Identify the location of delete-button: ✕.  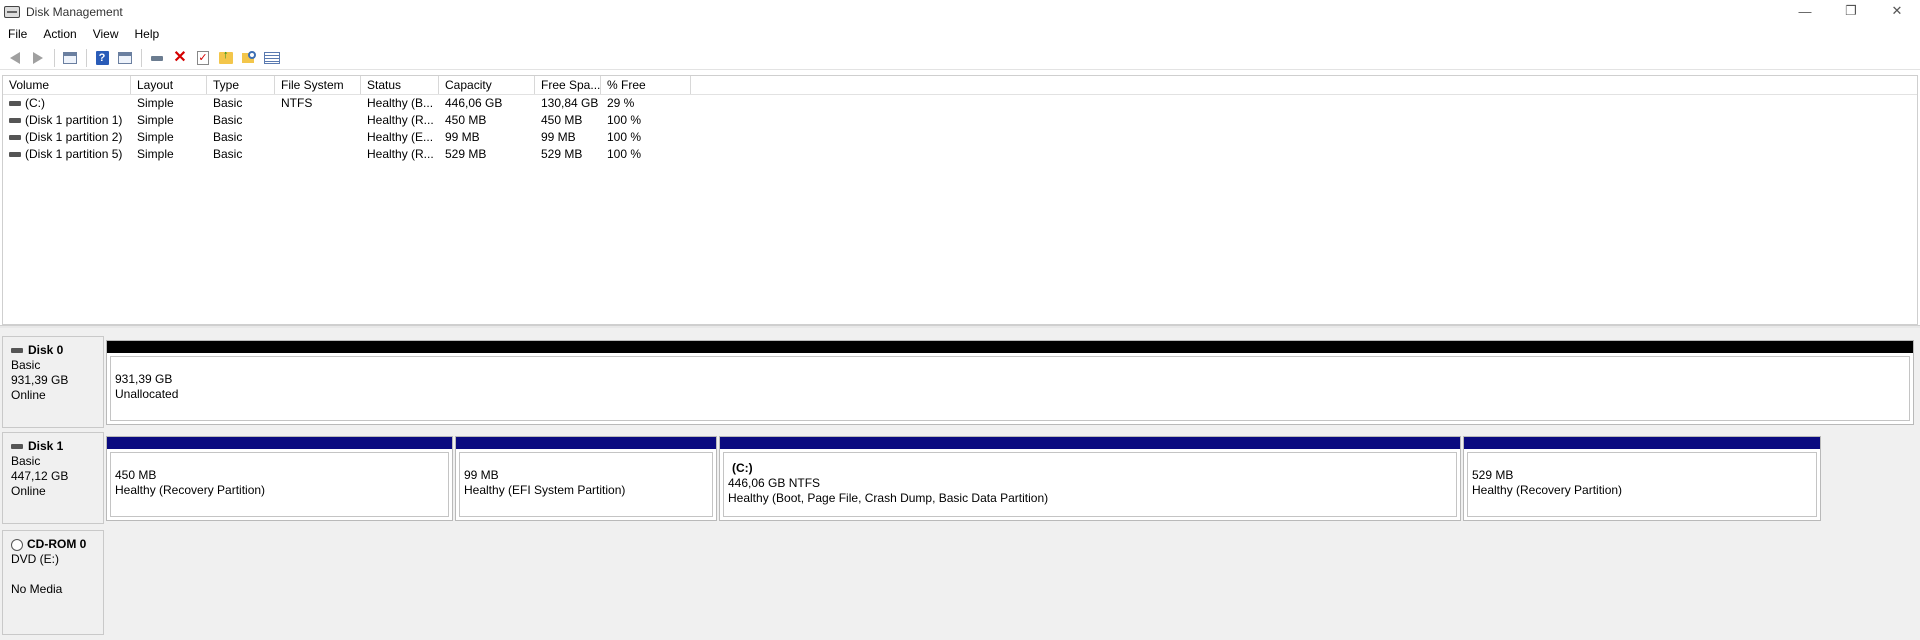
(180, 58).